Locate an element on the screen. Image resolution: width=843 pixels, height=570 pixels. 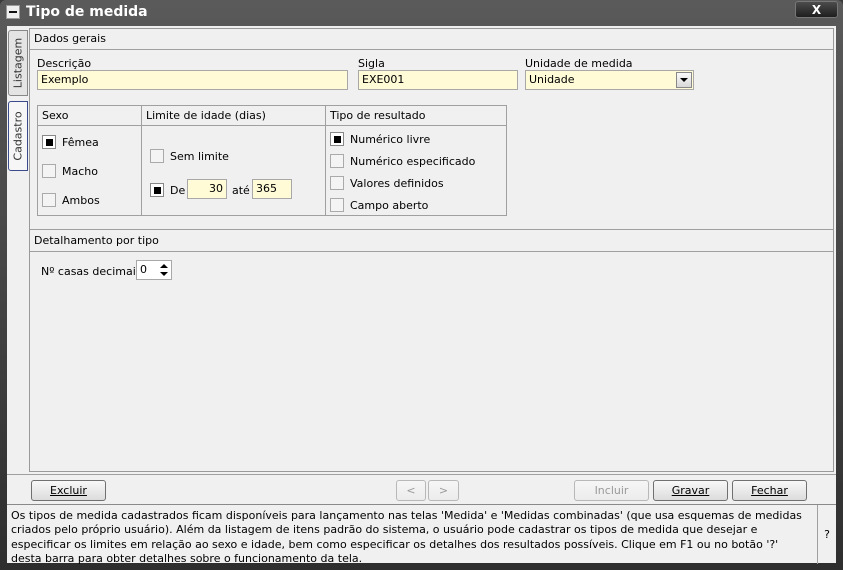
sexo-option-femea: Fêmea is located at coordinates (70, 142).